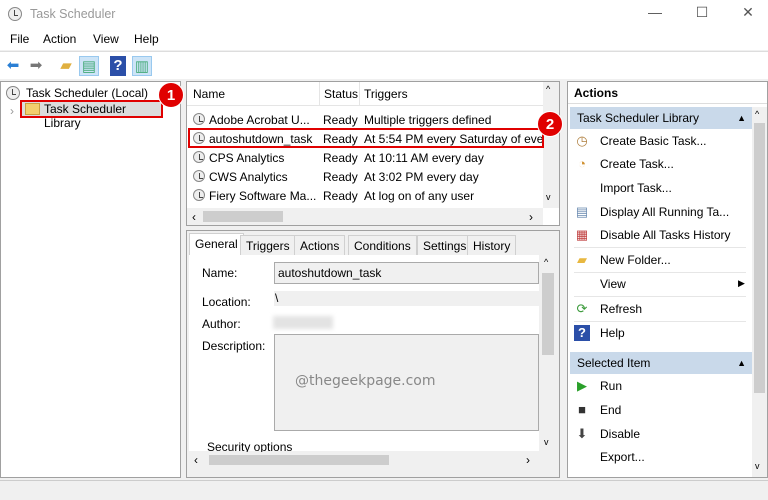 The width and height of the screenshot is (768, 500). Describe the element at coordinates (667, 93) in the screenshot. I see `actions-title: Actions` at that location.